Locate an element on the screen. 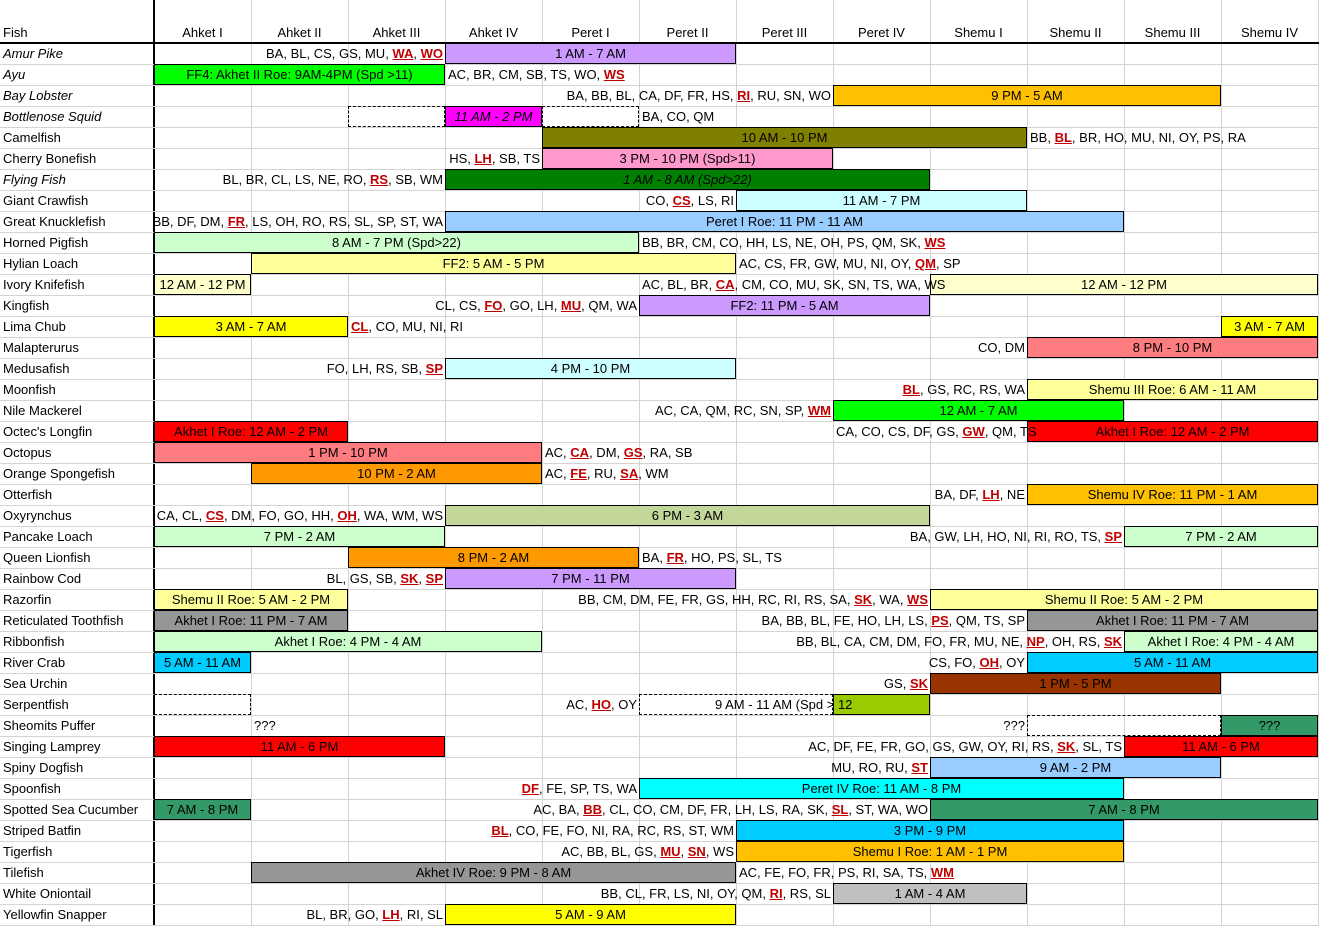 Image resolution: width=1319 pixels, height=926 pixels. season-availability-bar: 8 PM - 2 AM is located at coordinates (493, 557).